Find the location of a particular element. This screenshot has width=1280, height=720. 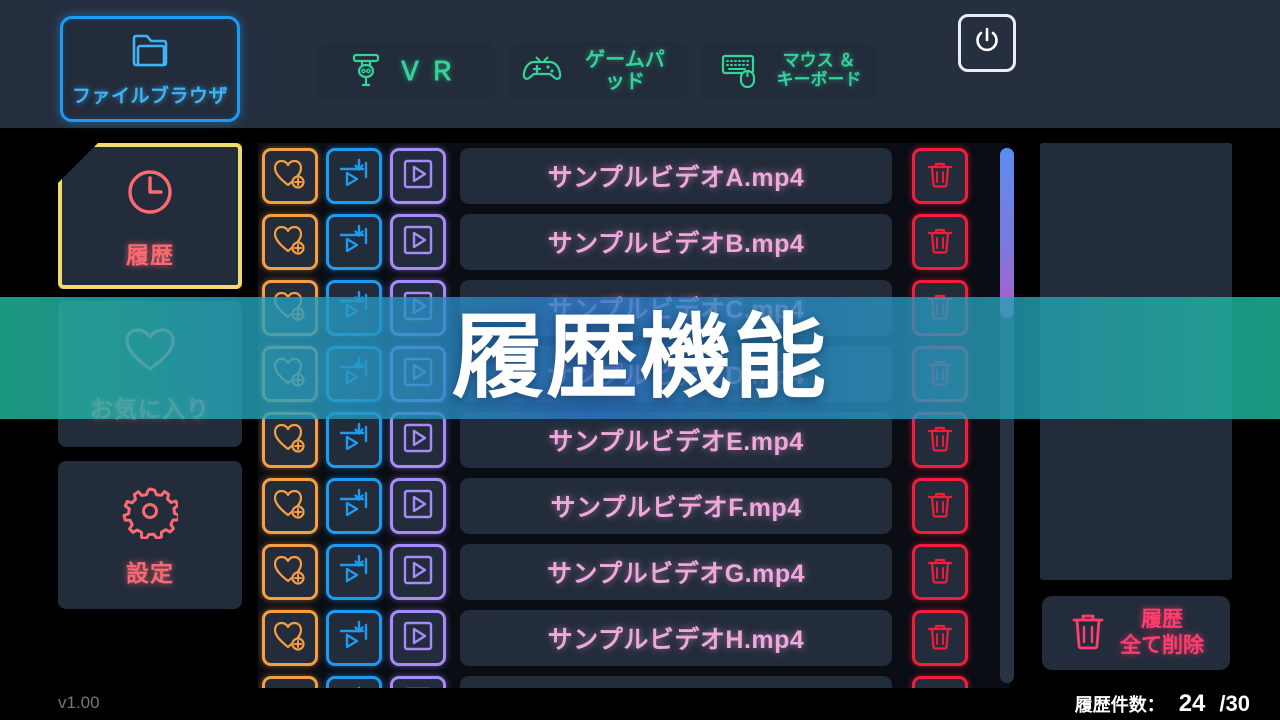

video-filename: サンプルビデオH.mp4 is located at coordinates (676, 640).